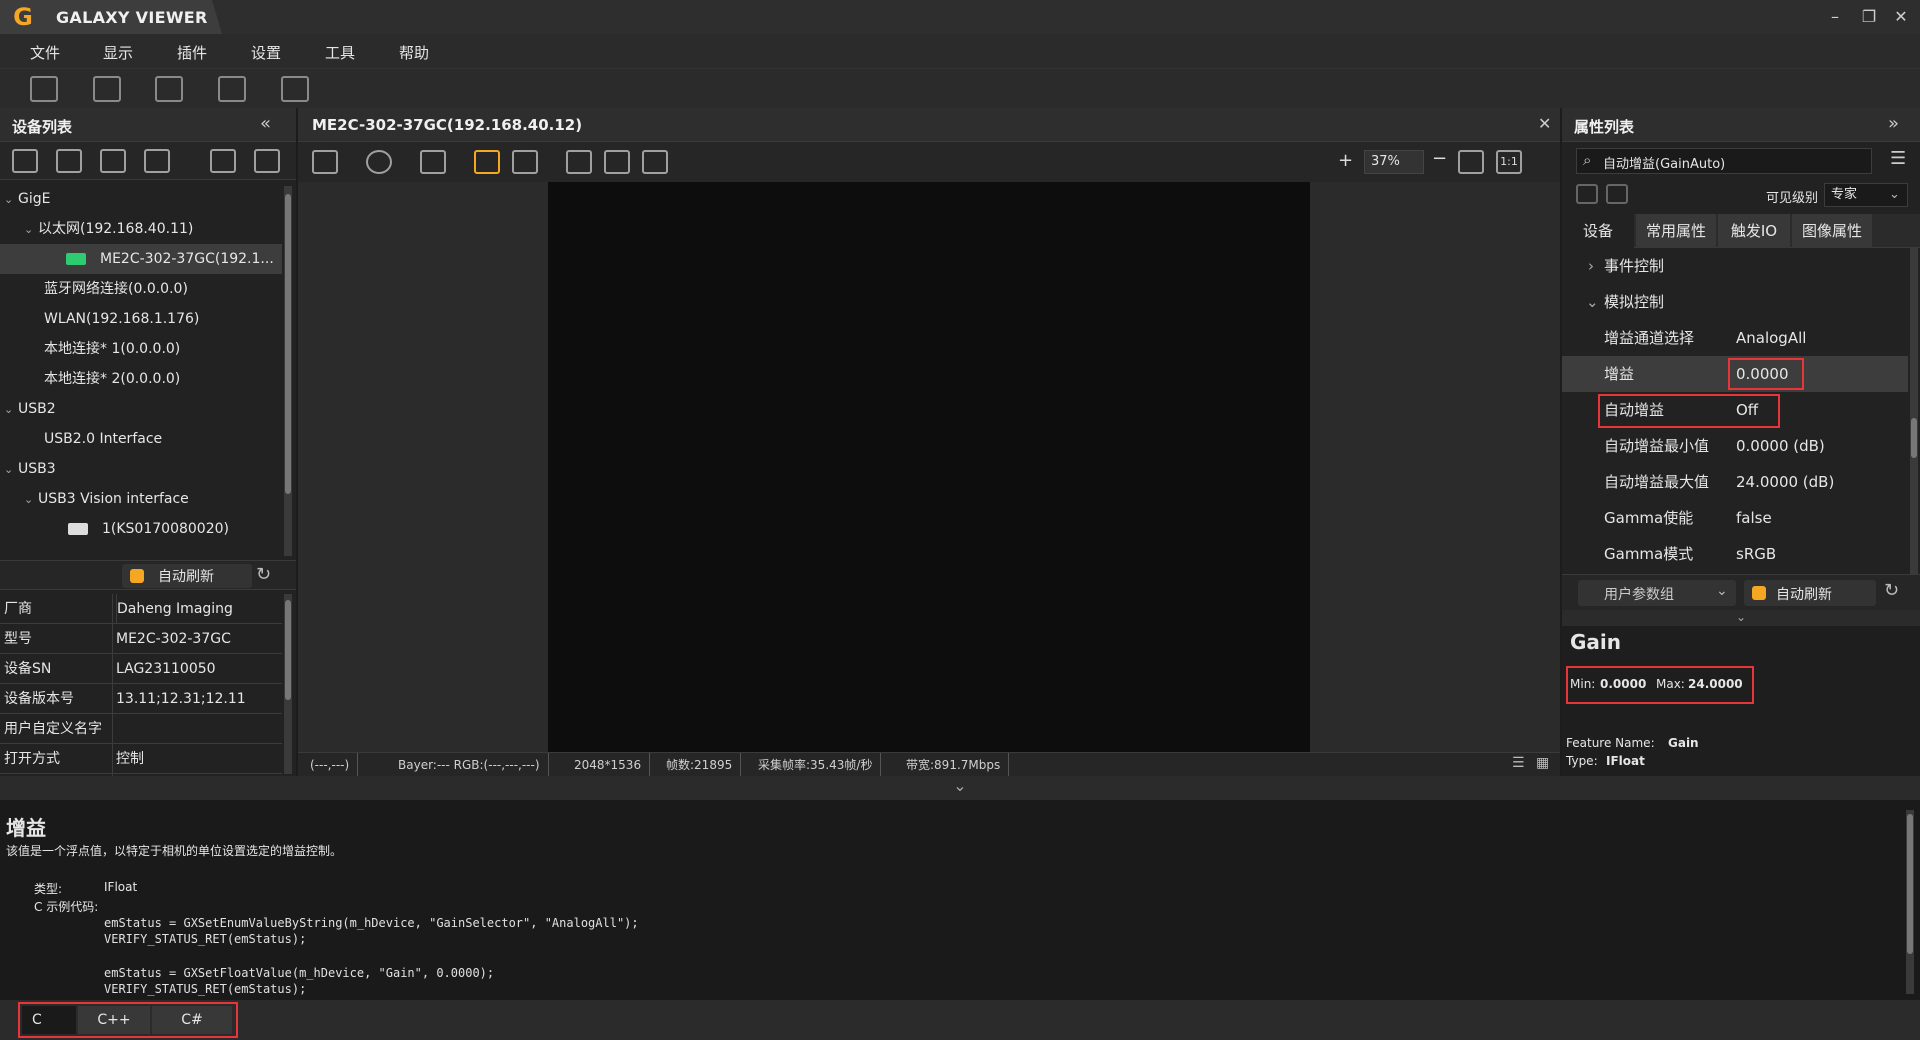  I want to click on actual-size-icon: 1:1, so click(1509, 162).